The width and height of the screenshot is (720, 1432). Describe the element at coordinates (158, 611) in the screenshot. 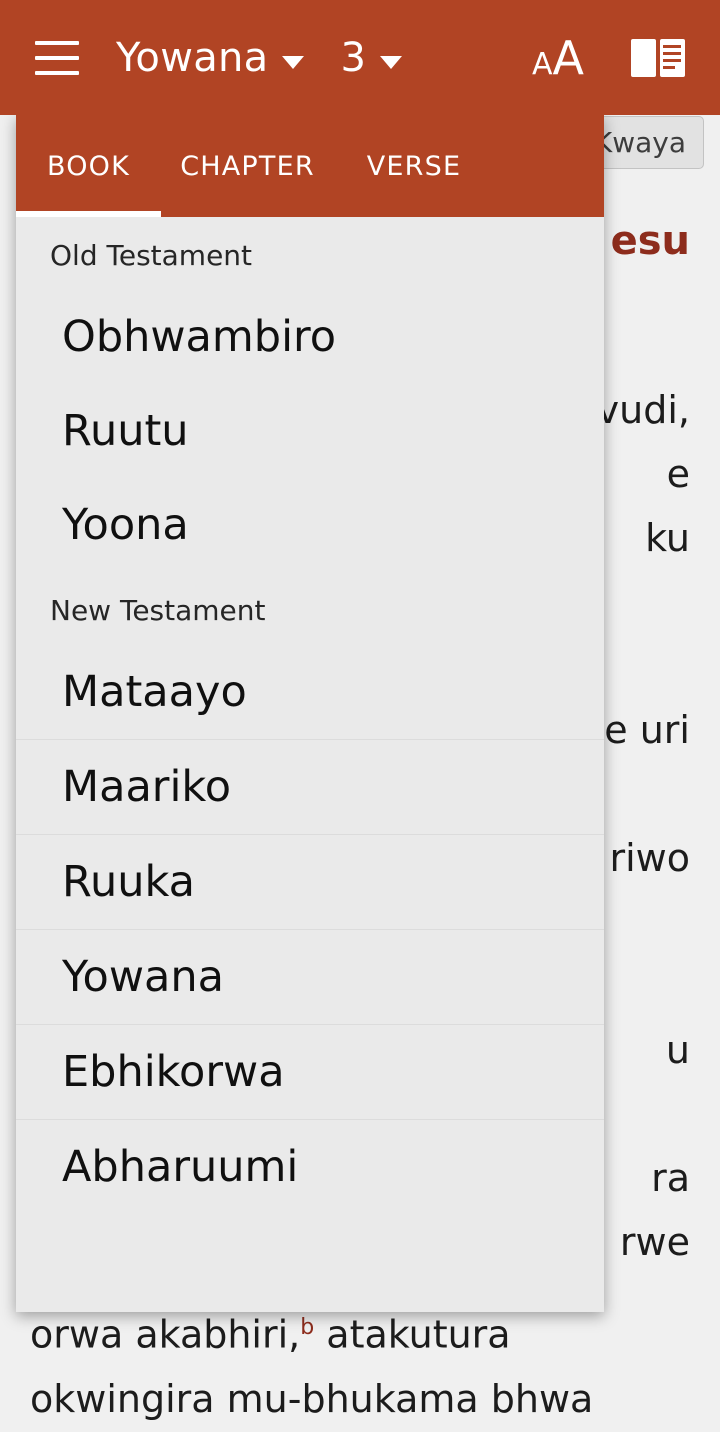

I see `section-header-new-testament: New Testament` at that location.